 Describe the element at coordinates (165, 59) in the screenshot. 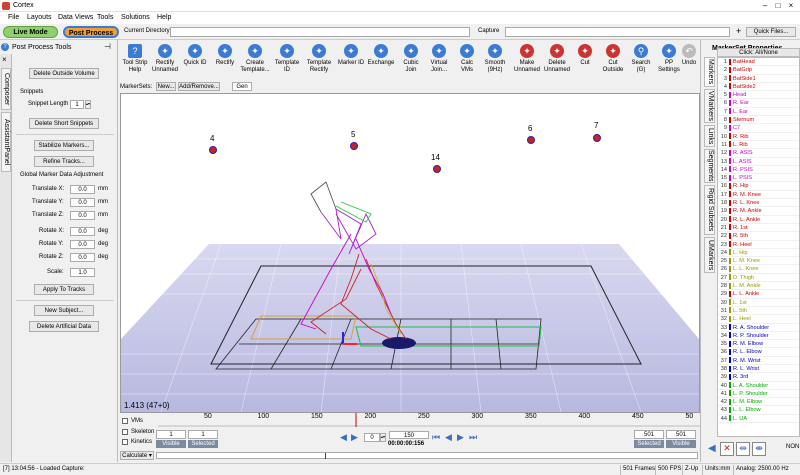

I see `tool-rectify-unnamed-button: ✦ Rectify Unnamed` at that location.